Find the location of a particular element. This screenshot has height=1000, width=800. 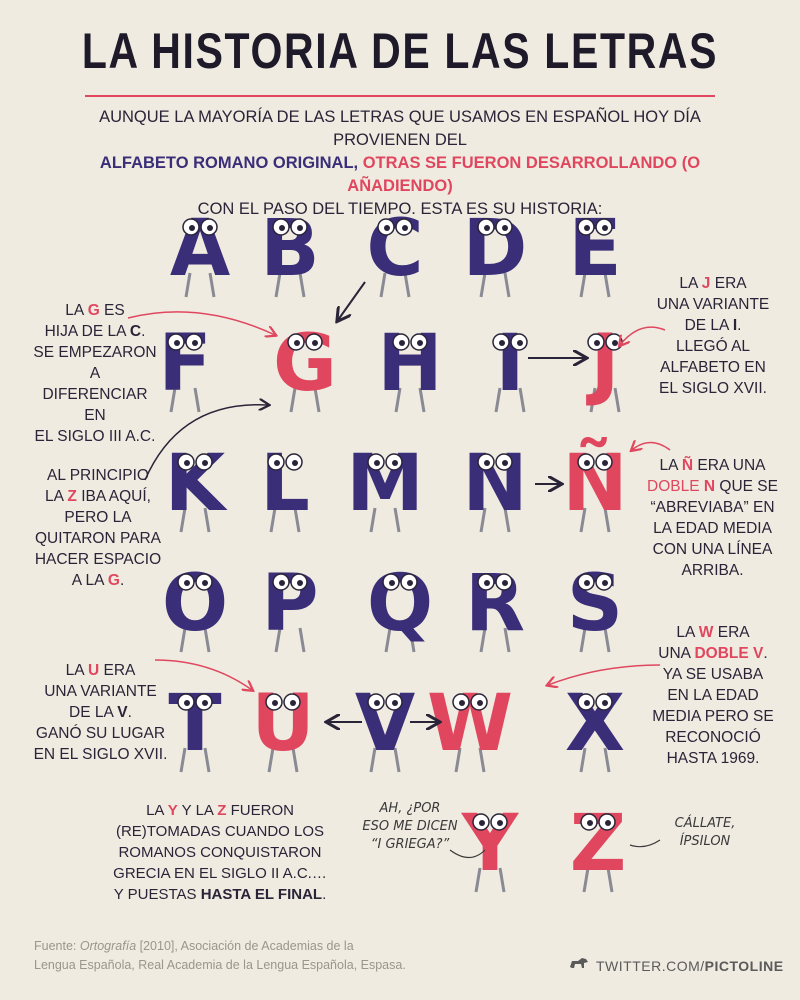

svg-text: W is located at coordinates (470, 724).